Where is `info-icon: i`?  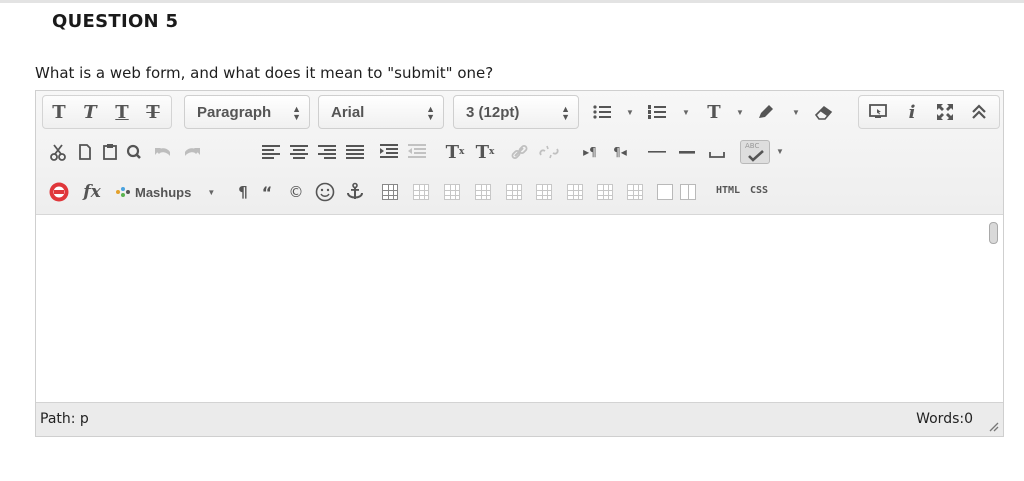
info-icon: i is located at coordinates (912, 112).